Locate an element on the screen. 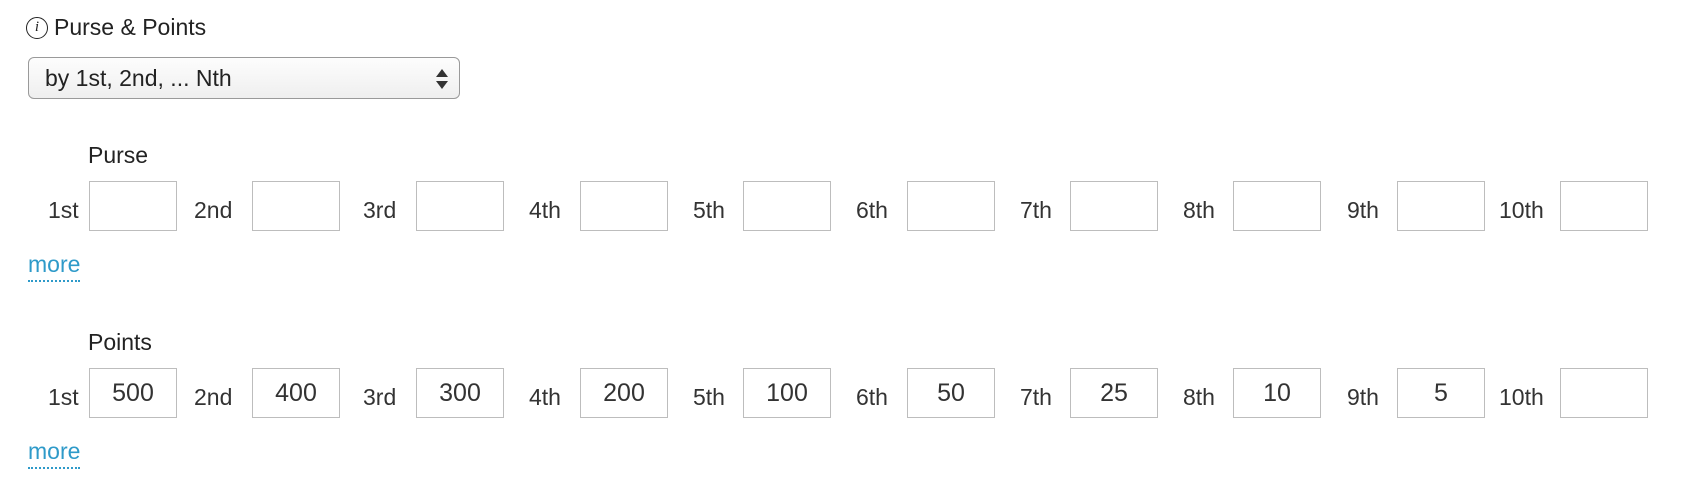 Image resolution: width=1704 pixels, height=494 pixels. points-input-5th is located at coordinates (787, 393).